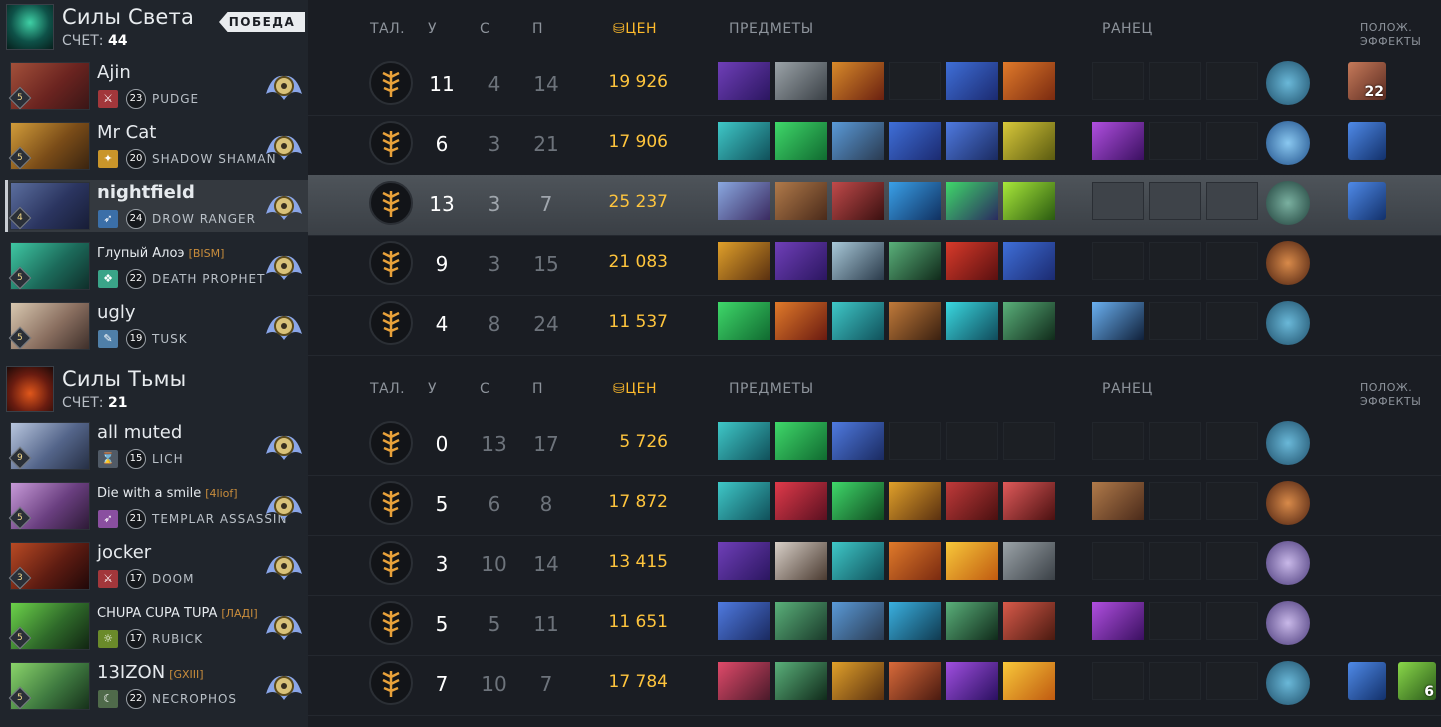  Describe the element at coordinates (157, 626) in the screenshot. I see `player-row: 5 CHUPA CUPA TUPA [ЛАДІ] ☼ 17 RUBICK` at that location.